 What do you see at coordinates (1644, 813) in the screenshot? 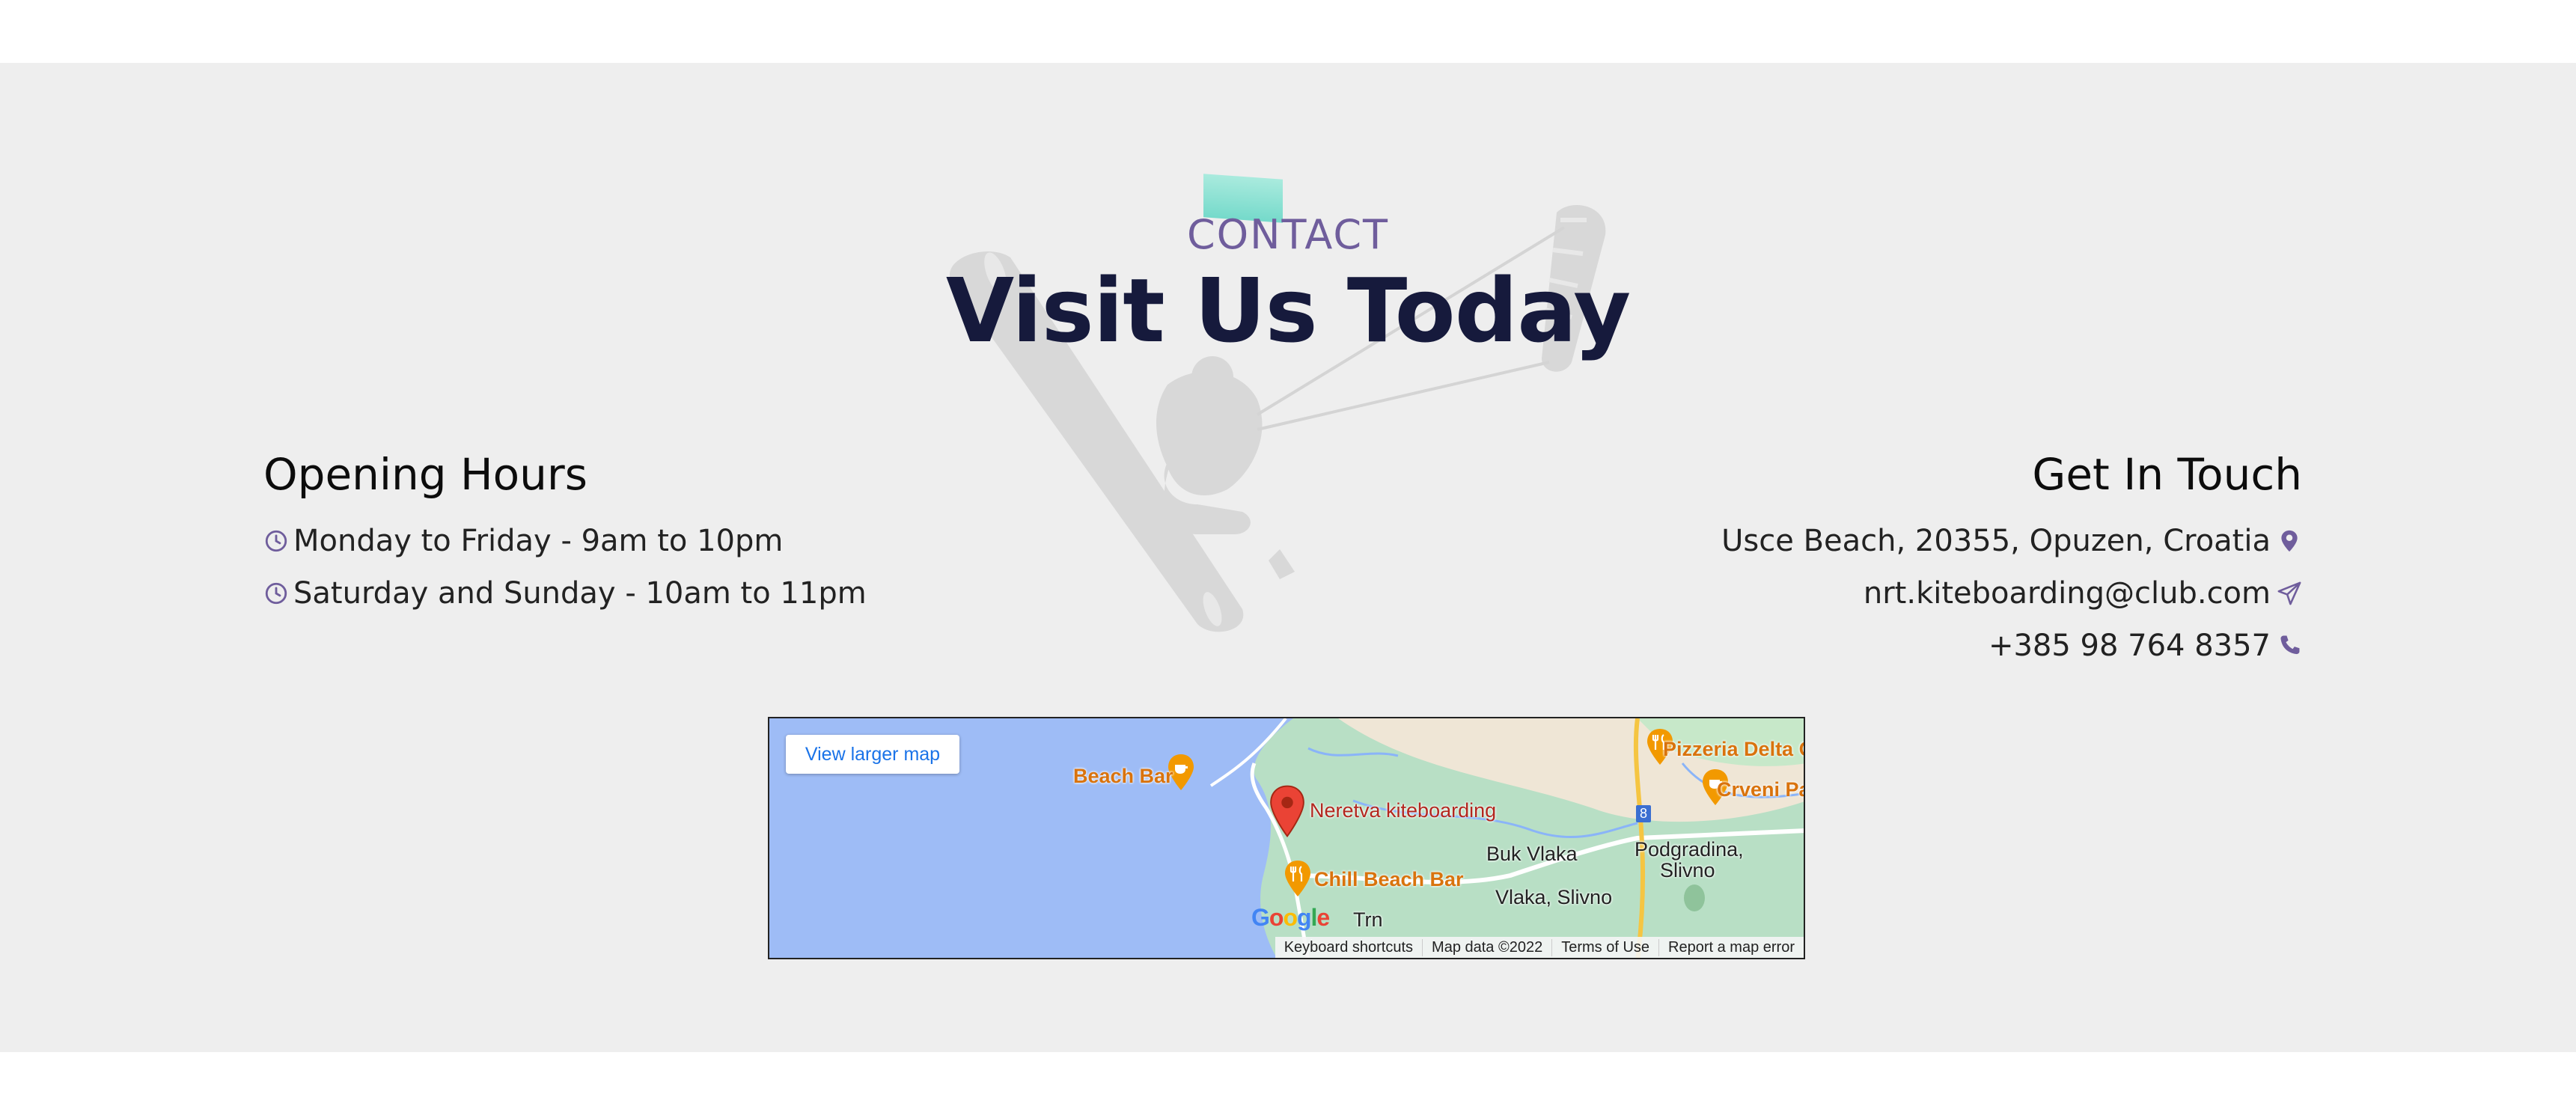
I see `route-shield: 8` at bounding box center [1644, 813].